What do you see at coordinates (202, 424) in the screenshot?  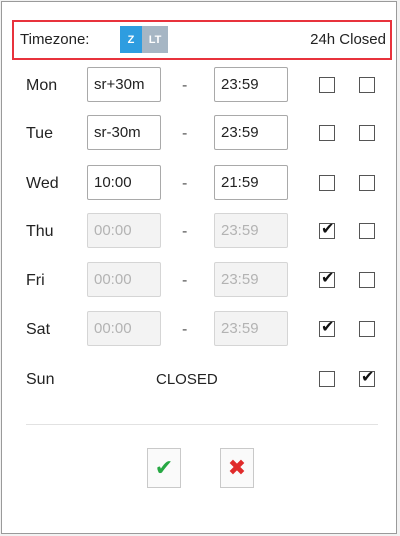 I see `divider` at bounding box center [202, 424].